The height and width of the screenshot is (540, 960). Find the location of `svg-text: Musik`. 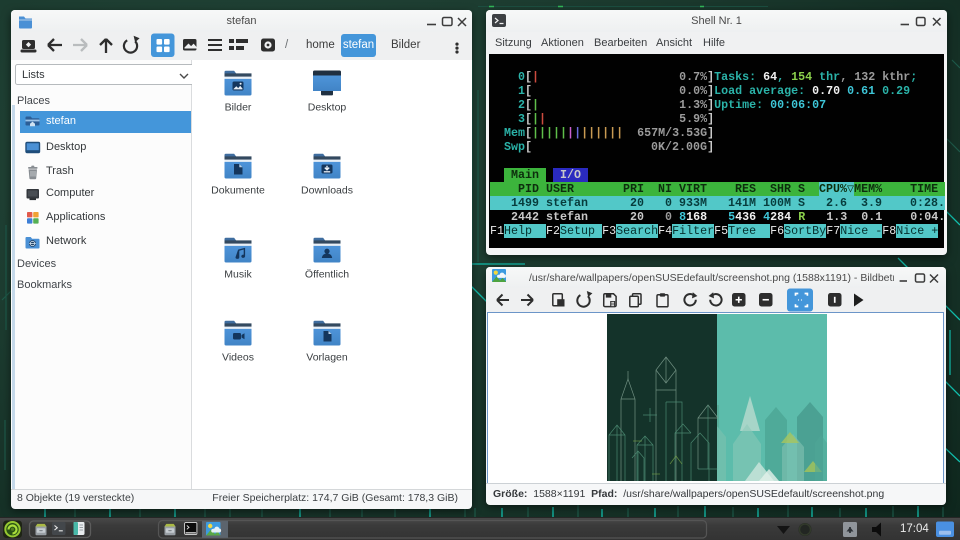

svg-text: Musik is located at coordinates (238, 275).